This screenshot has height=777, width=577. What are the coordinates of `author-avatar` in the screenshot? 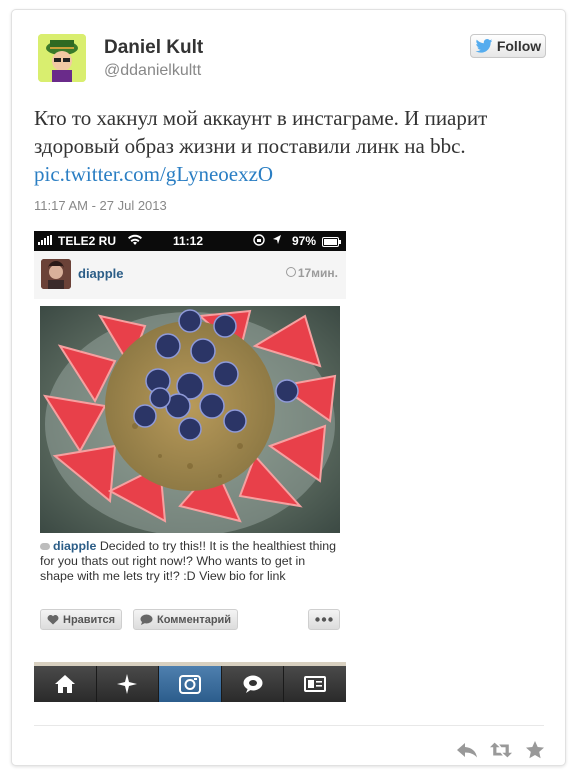 It's located at (62, 58).